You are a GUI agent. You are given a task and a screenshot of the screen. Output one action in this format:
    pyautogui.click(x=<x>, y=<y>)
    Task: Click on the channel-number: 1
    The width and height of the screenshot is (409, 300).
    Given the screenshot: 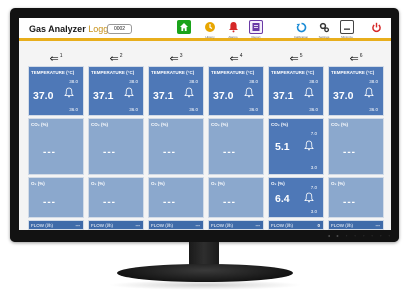 What is the action you would take?
    pyautogui.click(x=61, y=55)
    